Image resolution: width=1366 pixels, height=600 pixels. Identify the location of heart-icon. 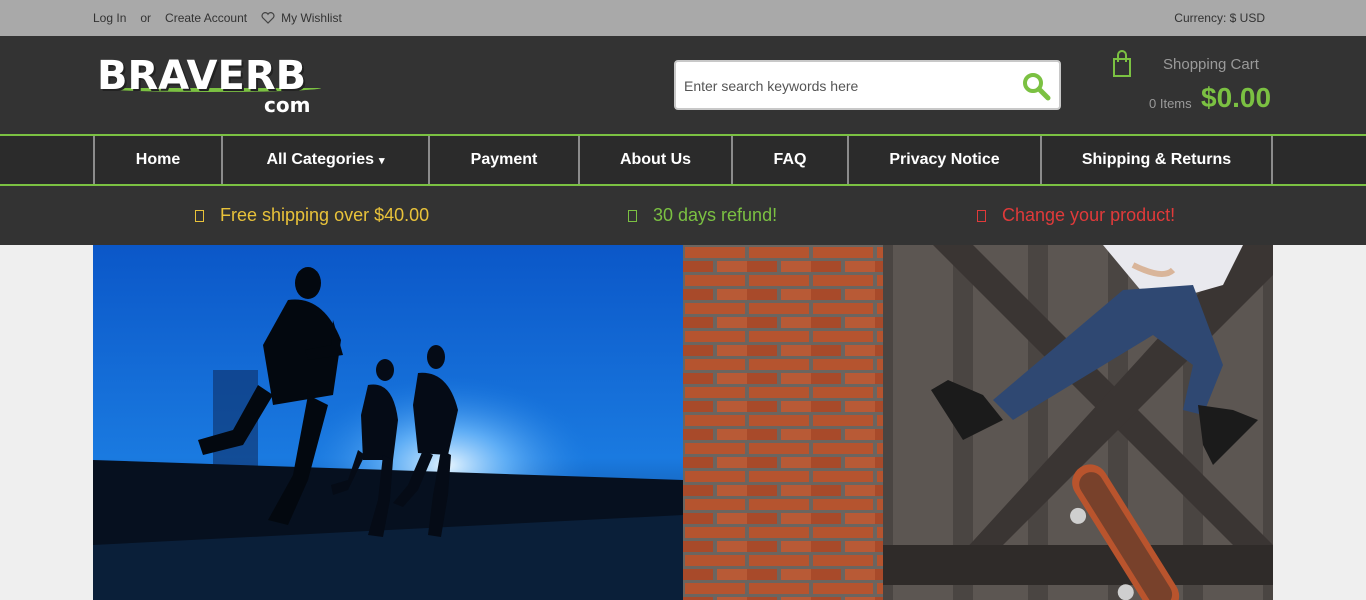
(268, 18).